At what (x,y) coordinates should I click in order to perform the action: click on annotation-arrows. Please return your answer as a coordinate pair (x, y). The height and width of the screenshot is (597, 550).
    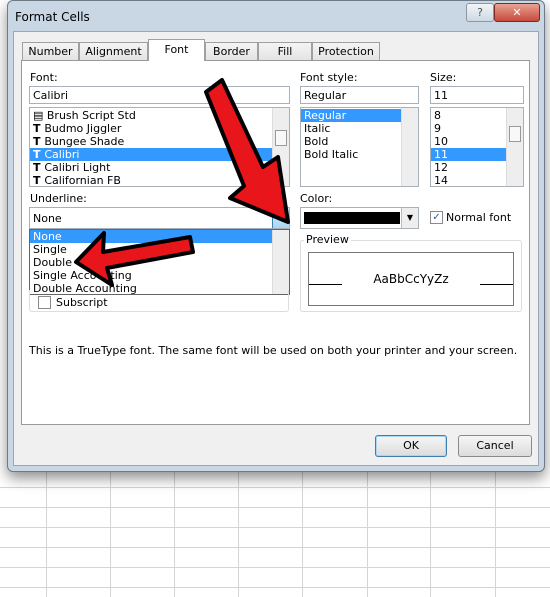
    Looking at the image, I should click on (182, 182).